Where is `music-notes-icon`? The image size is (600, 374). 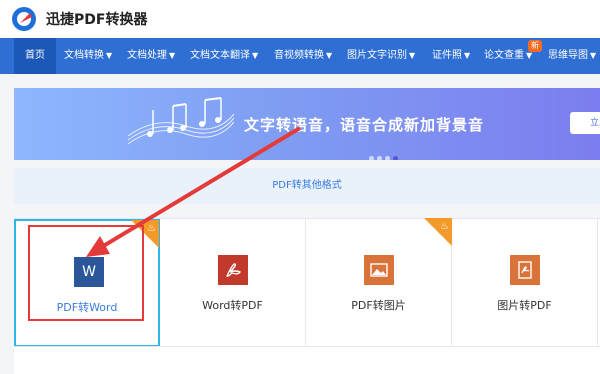
music-notes-icon is located at coordinates (181, 121).